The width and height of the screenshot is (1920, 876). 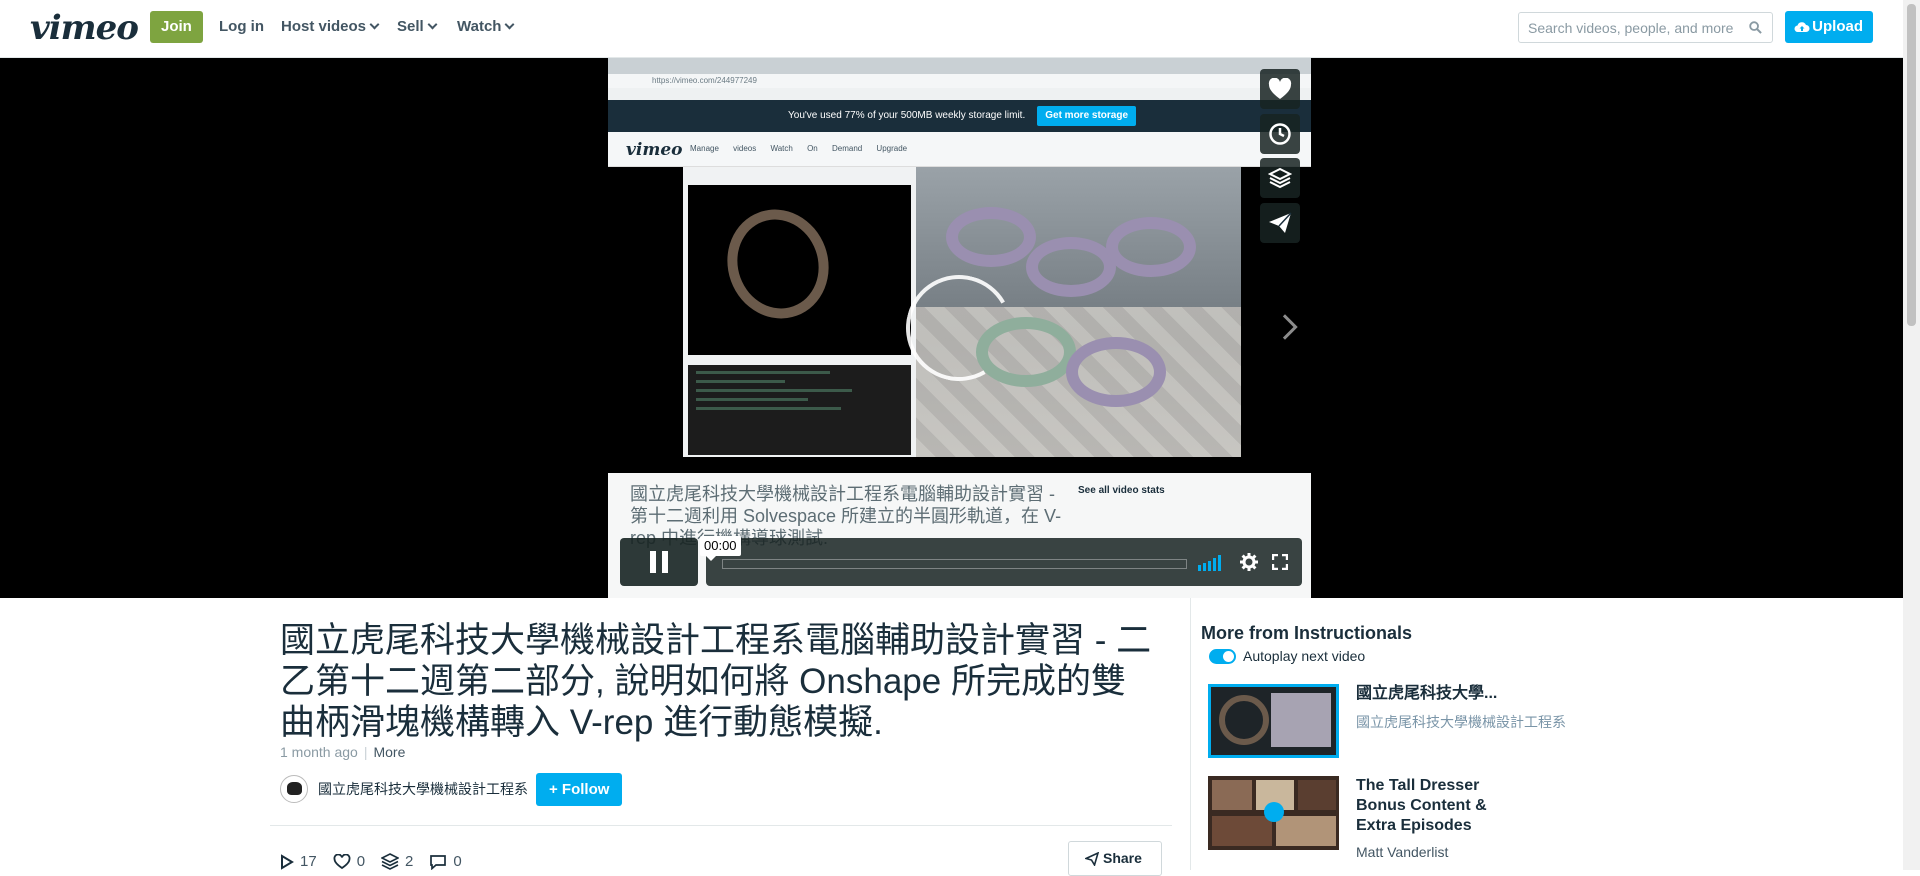 I want to click on share-label: Share, so click(x=1122, y=858).